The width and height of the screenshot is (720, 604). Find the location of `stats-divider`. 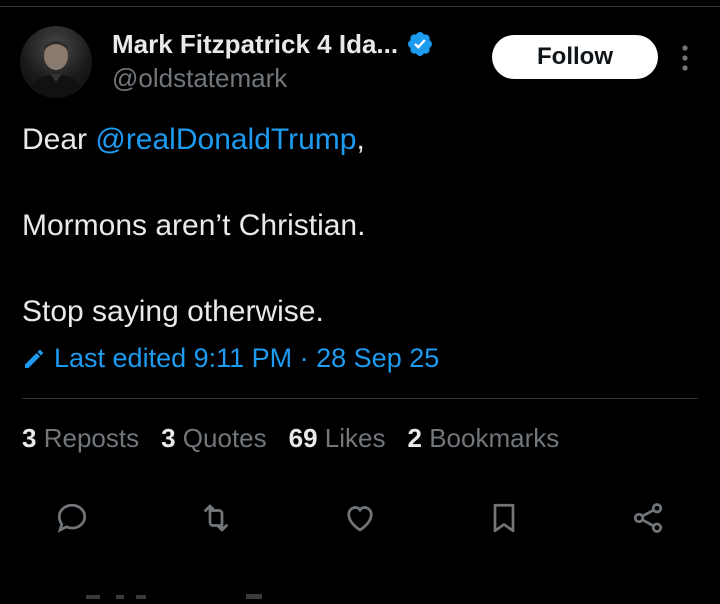

stats-divider is located at coordinates (360, 398).